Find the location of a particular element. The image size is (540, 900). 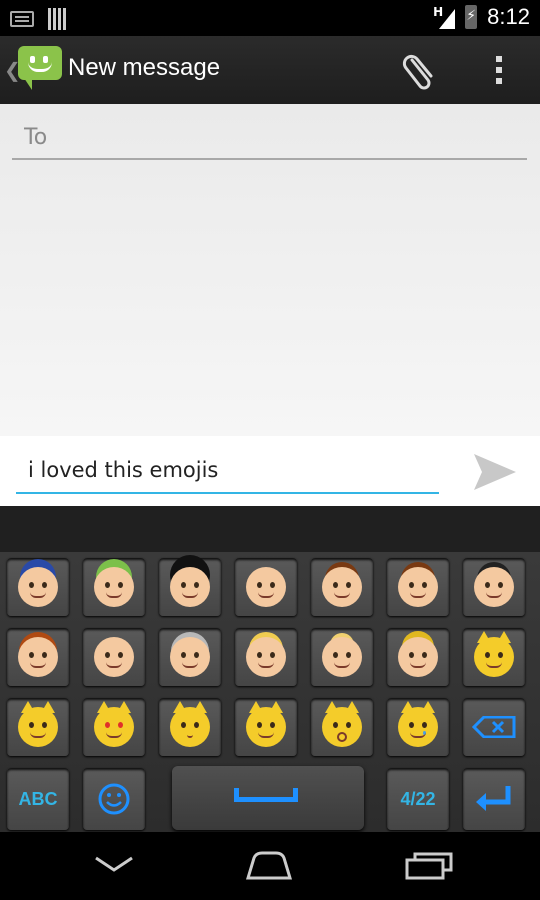

key-smiley-cat is located at coordinates (494, 657).